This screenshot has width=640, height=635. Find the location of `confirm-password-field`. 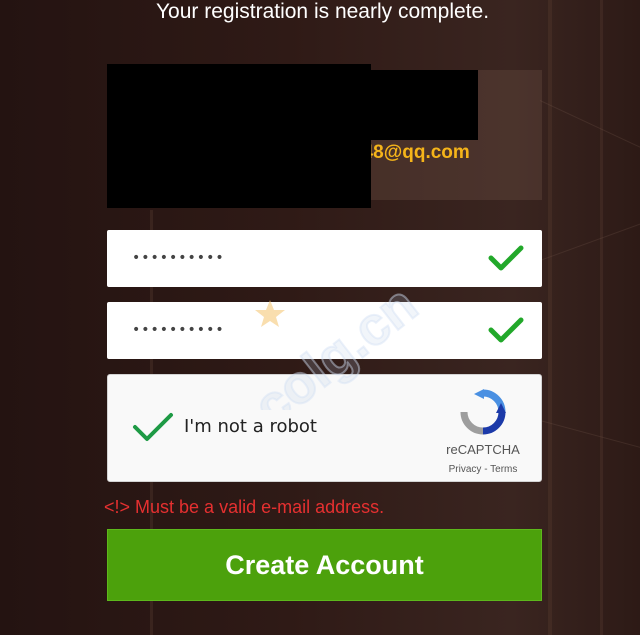

confirm-password-field is located at coordinates (324, 330).